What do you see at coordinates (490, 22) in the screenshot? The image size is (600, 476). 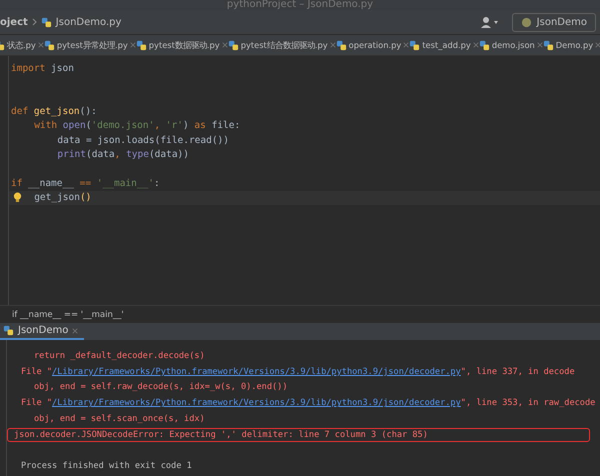 I see `user-icon` at bounding box center [490, 22].